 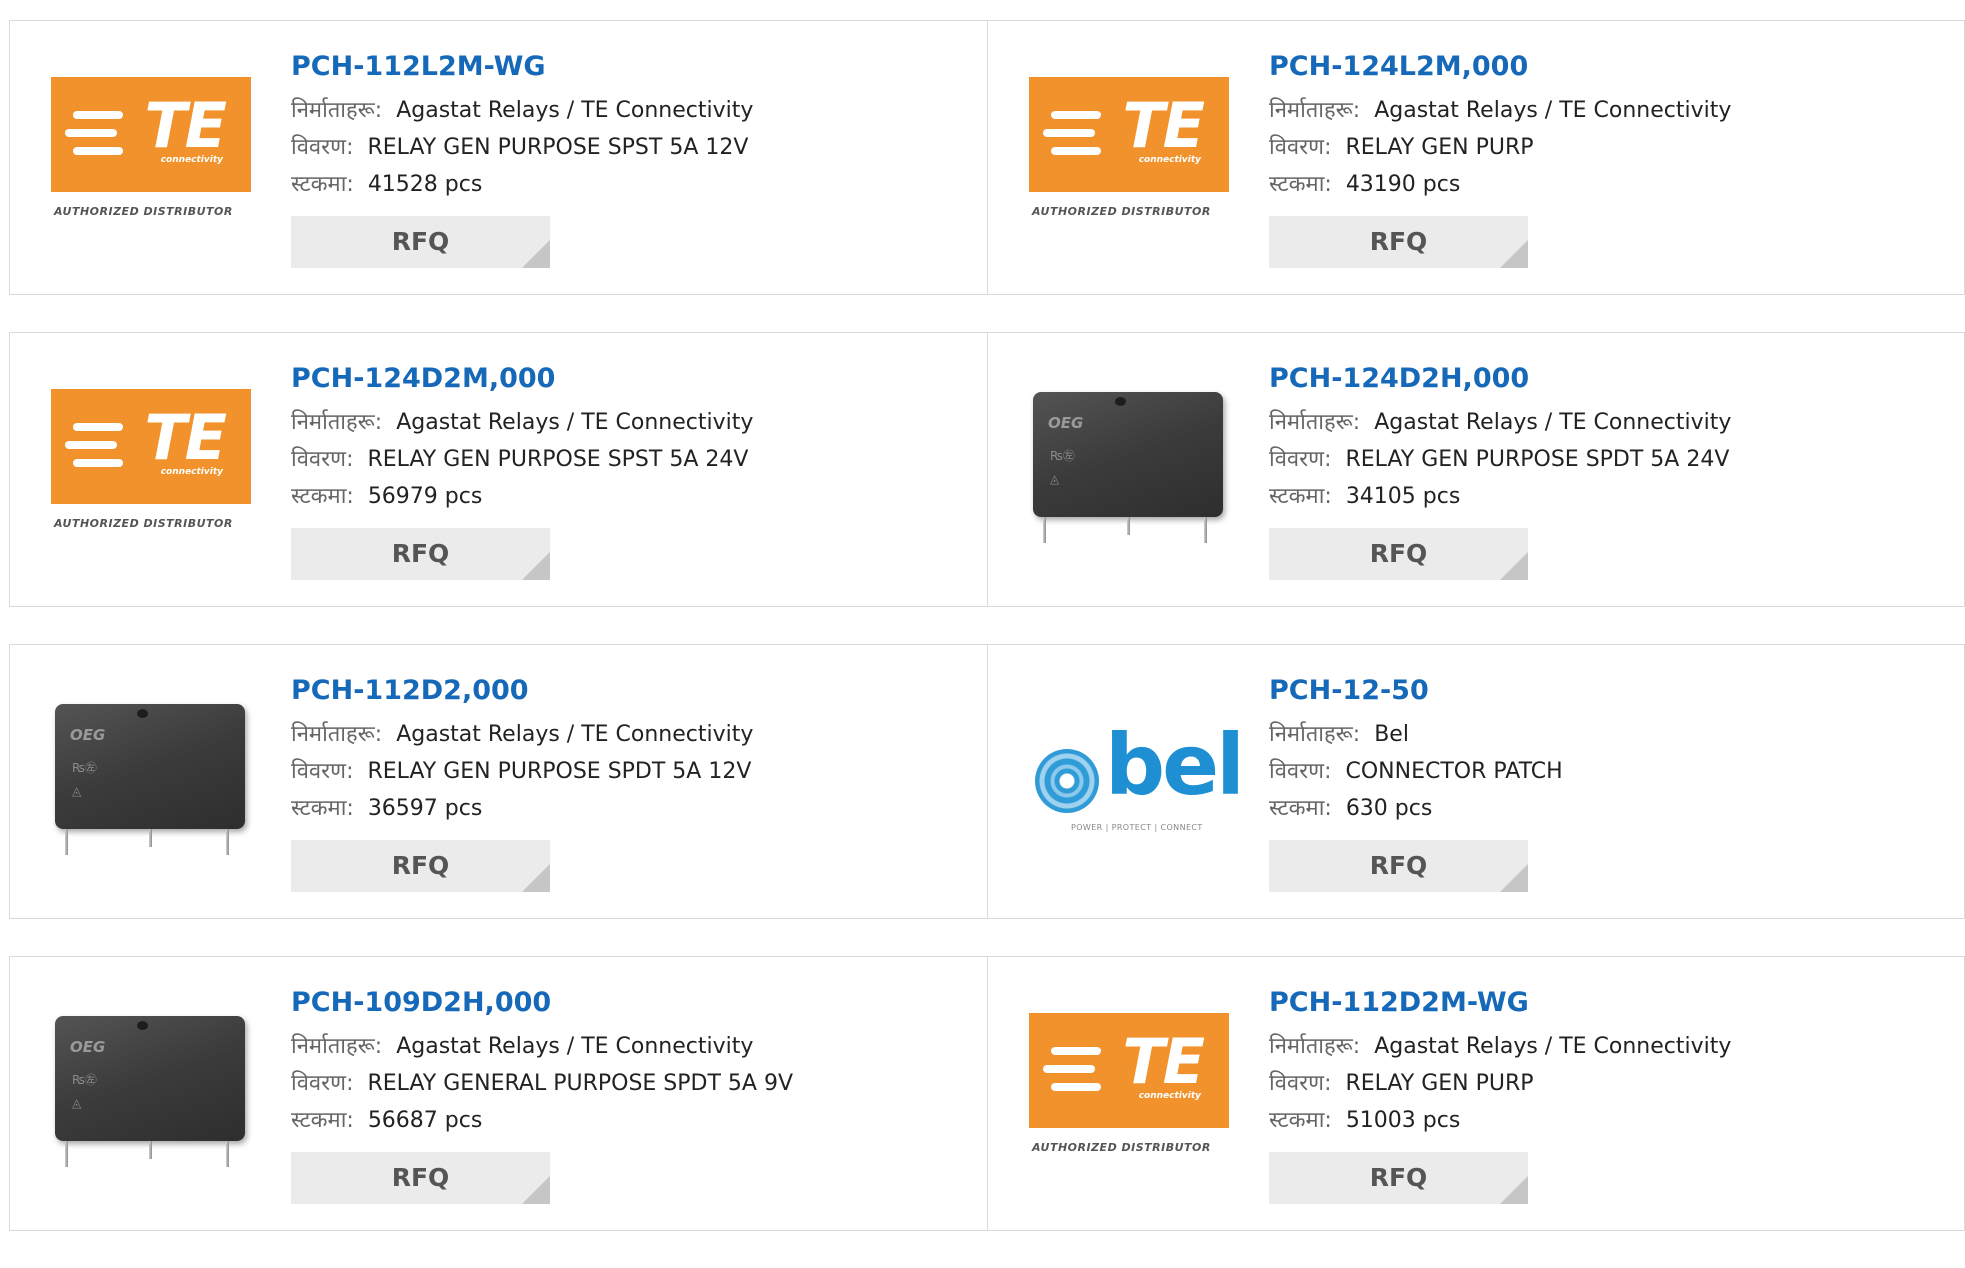 I want to click on product-title-link: PCH-124L2M,000, so click(x=1500, y=66).